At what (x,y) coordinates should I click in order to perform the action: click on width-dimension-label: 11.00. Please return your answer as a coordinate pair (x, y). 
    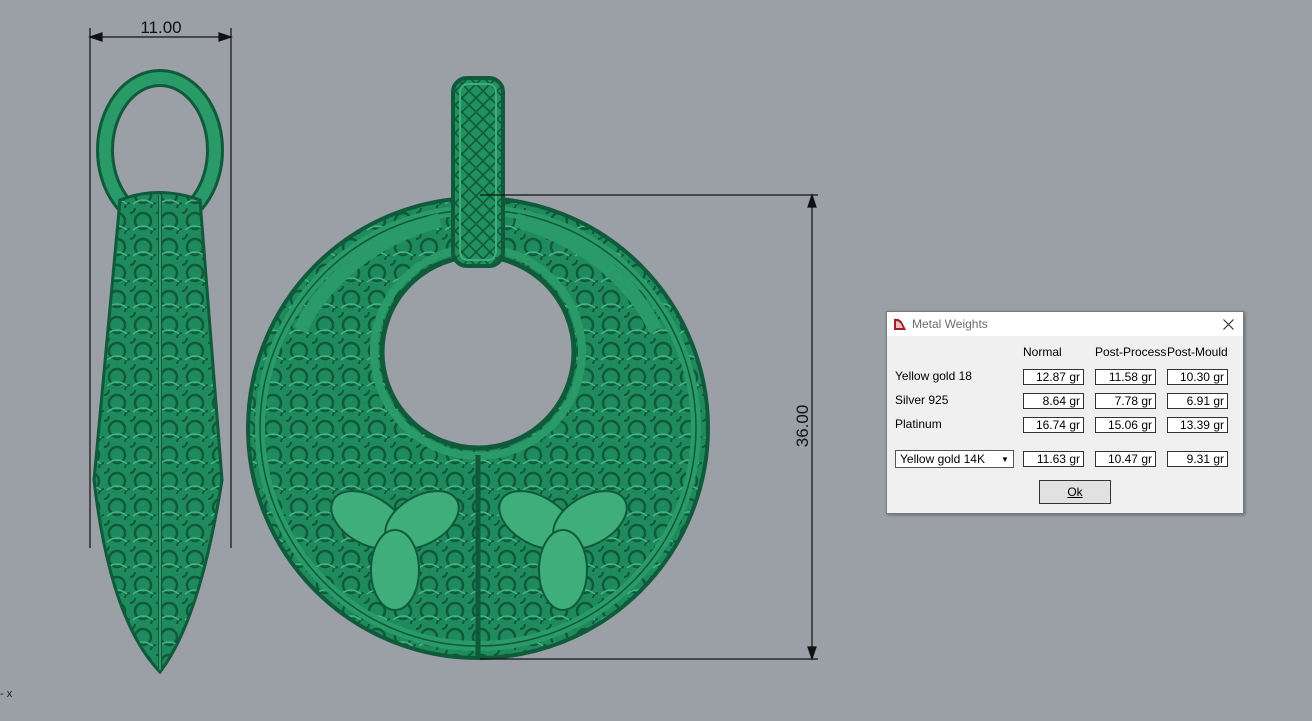
    Looking at the image, I should click on (160, 27).